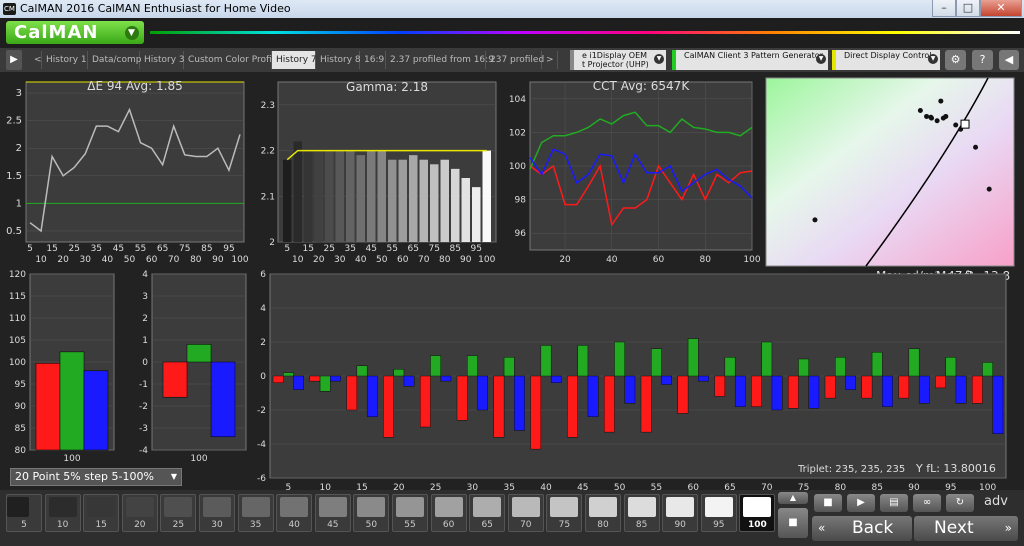  What do you see at coordinates (618, 60) in the screenshot?
I see `device-selector-0: e i1Display OEM t Projector (UHP) ▼` at bounding box center [618, 60].